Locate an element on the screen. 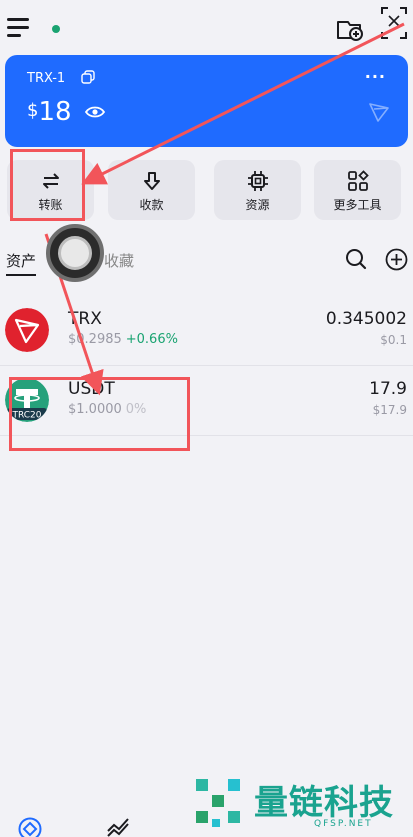 The height and width of the screenshot is (837, 413). wallet-card: TRX-1 ··· $18 is located at coordinates (206, 101).